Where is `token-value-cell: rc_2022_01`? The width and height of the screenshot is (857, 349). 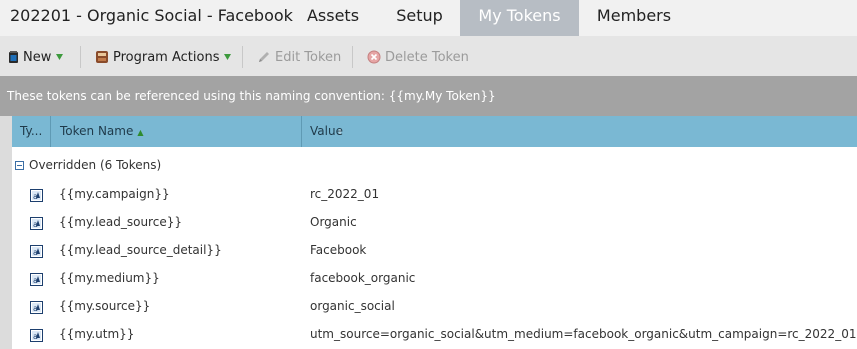 token-value-cell: rc_2022_01 is located at coordinates (345, 194).